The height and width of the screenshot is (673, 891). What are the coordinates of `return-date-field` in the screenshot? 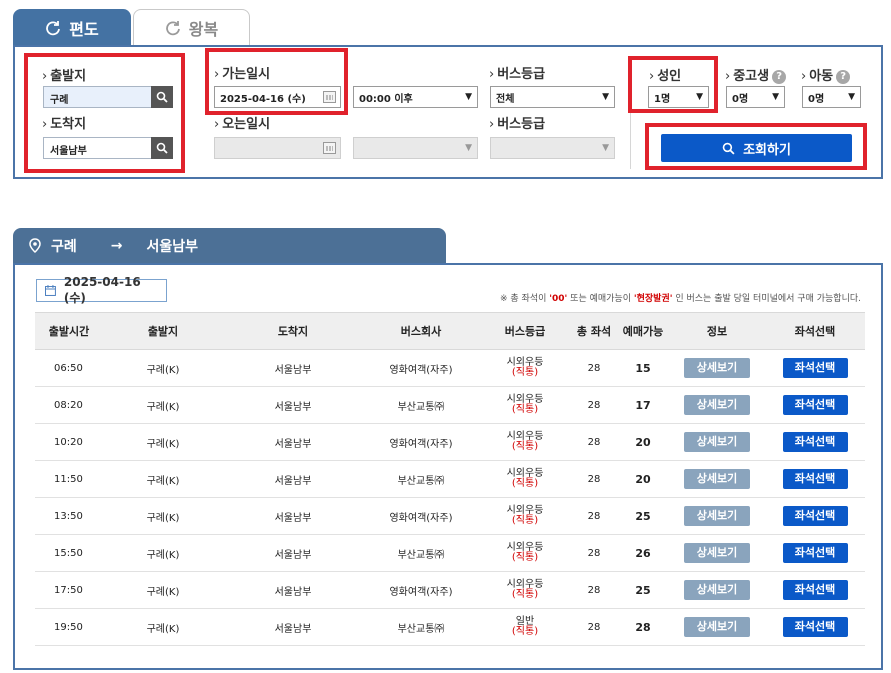 It's located at (277, 148).